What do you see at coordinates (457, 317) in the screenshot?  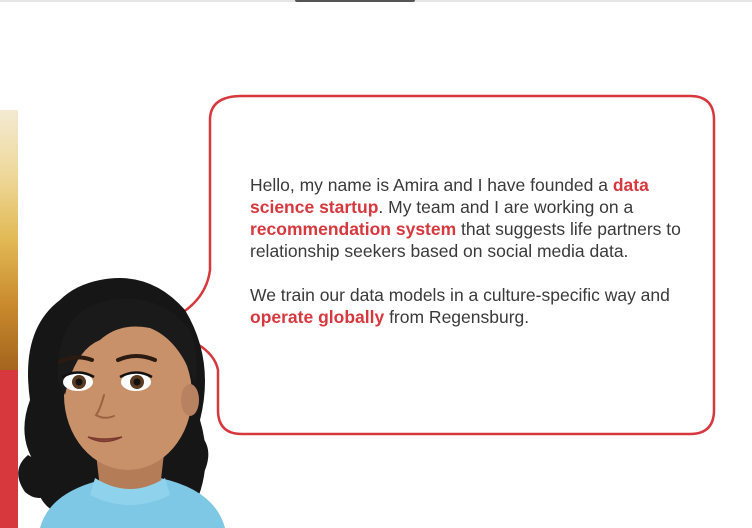 I see `text-segment: from Regensburg.` at bounding box center [457, 317].